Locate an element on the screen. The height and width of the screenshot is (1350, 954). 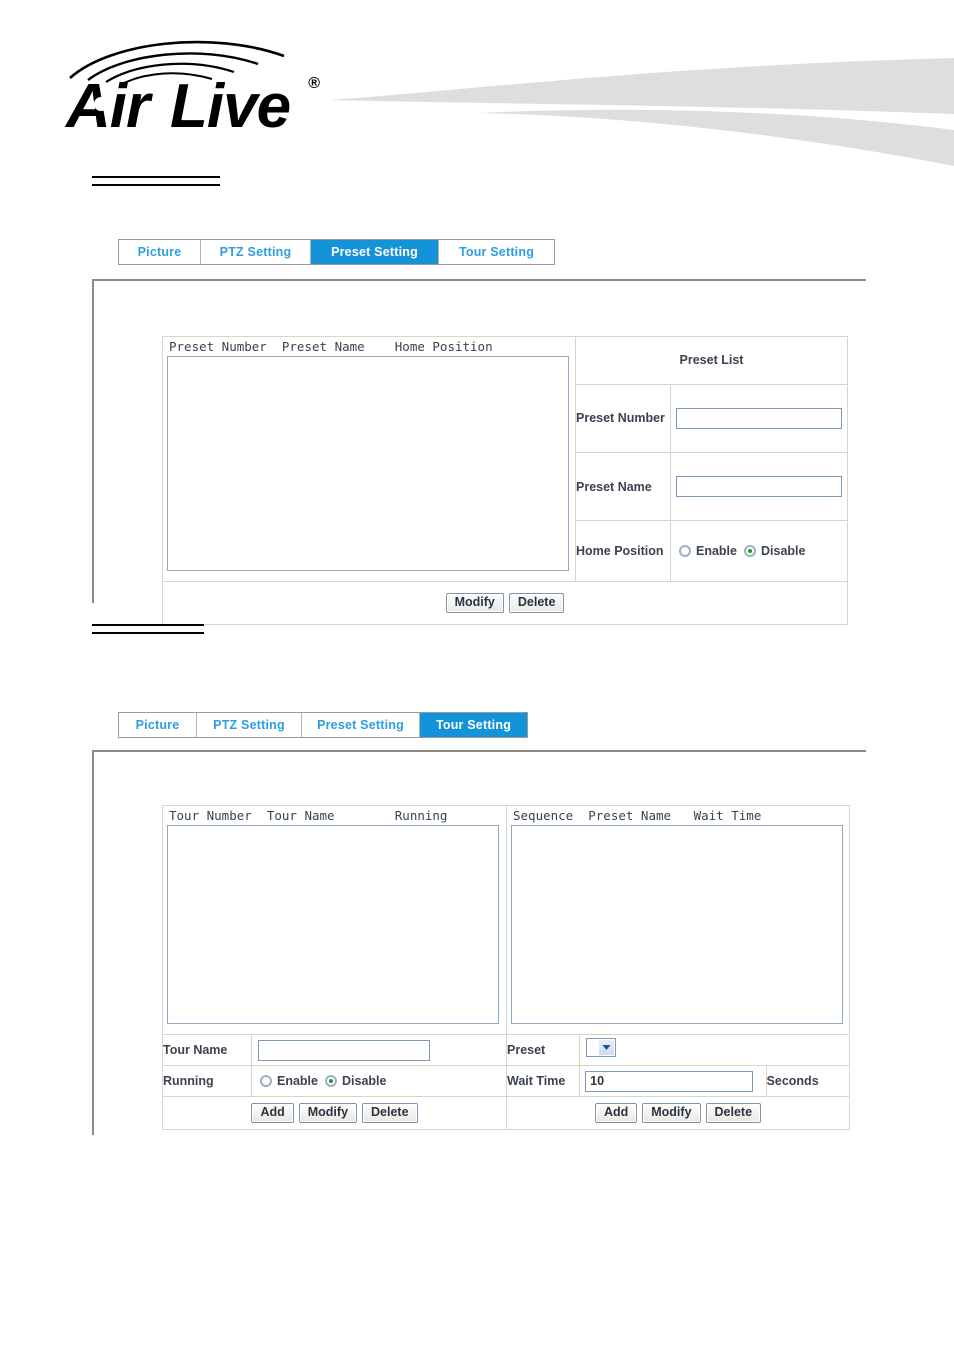
preset-list-box is located at coordinates (368, 463).